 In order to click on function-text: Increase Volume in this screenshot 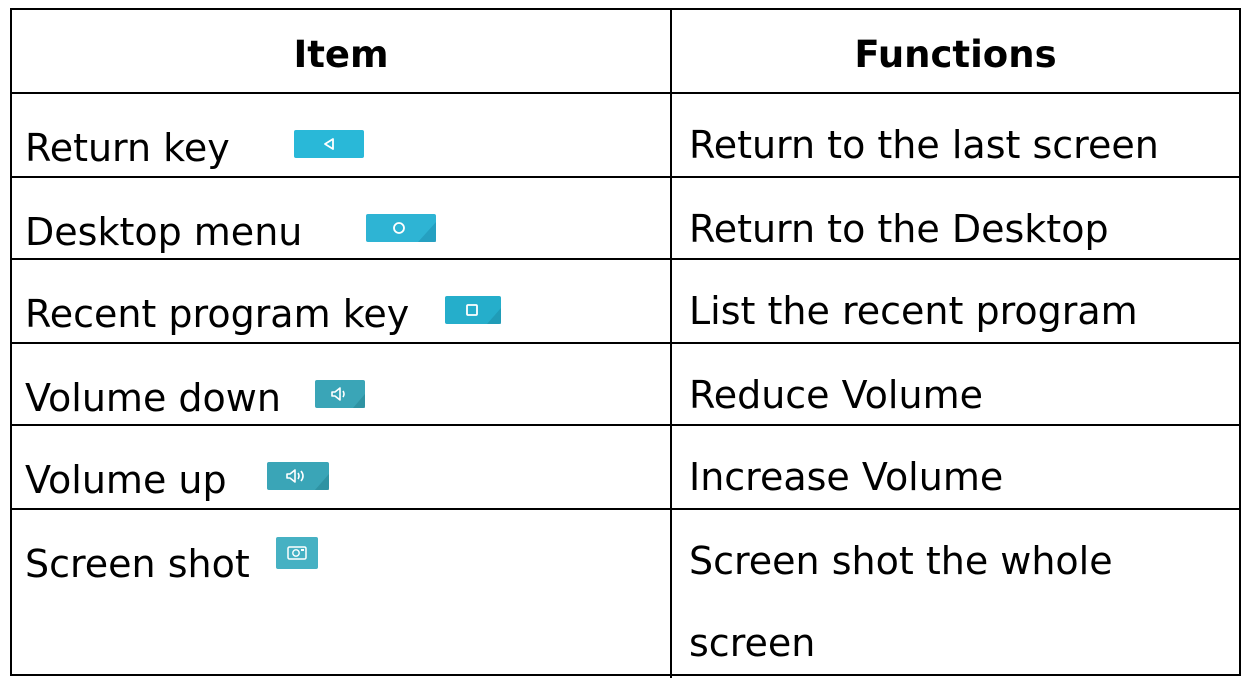, I will do `click(846, 477)`.